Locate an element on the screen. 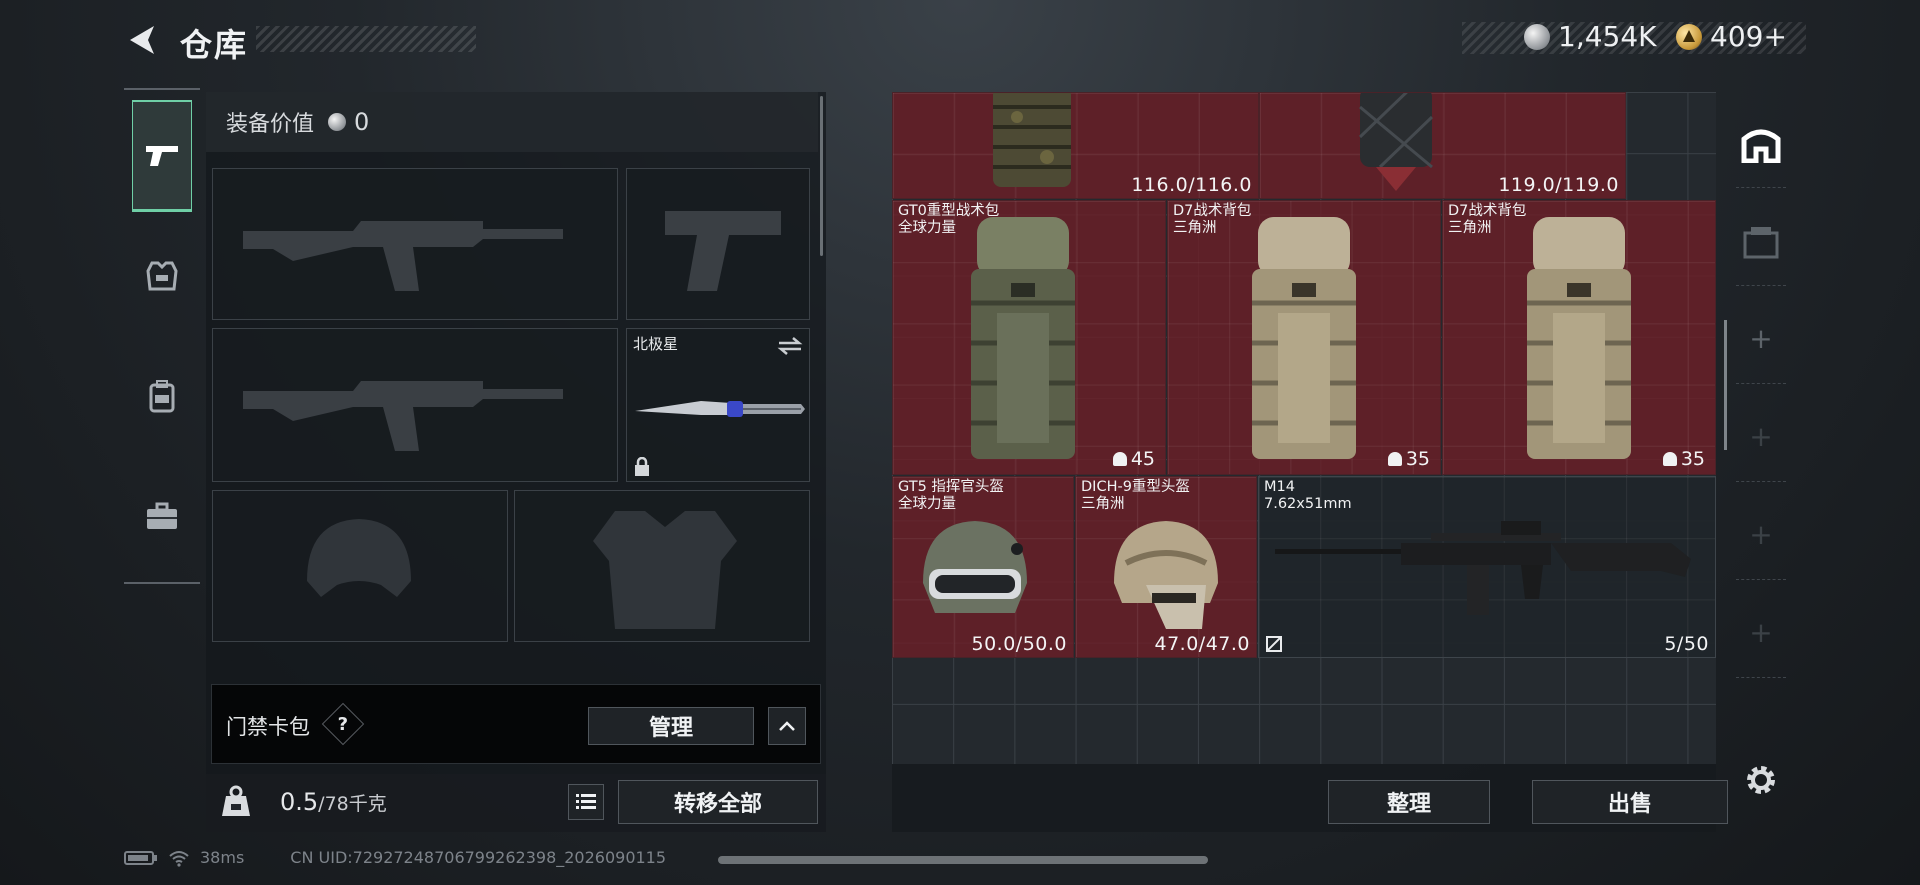 This screenshot has width=1920, height=885. manage-button-label: 管理 is located at coordinates (670, 728).